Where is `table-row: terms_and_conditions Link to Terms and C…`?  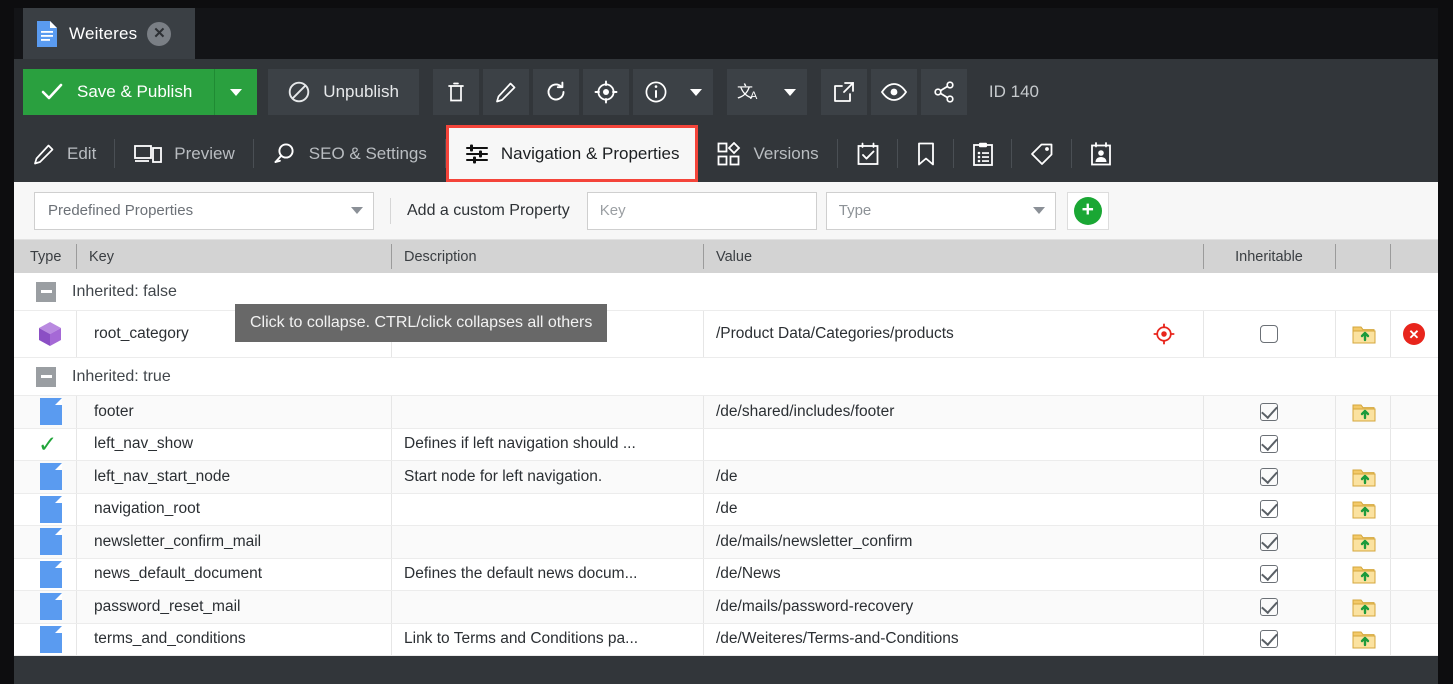 table-row: terms_and_conditions Link to Terms and C… is located at coordinates (726, 639).